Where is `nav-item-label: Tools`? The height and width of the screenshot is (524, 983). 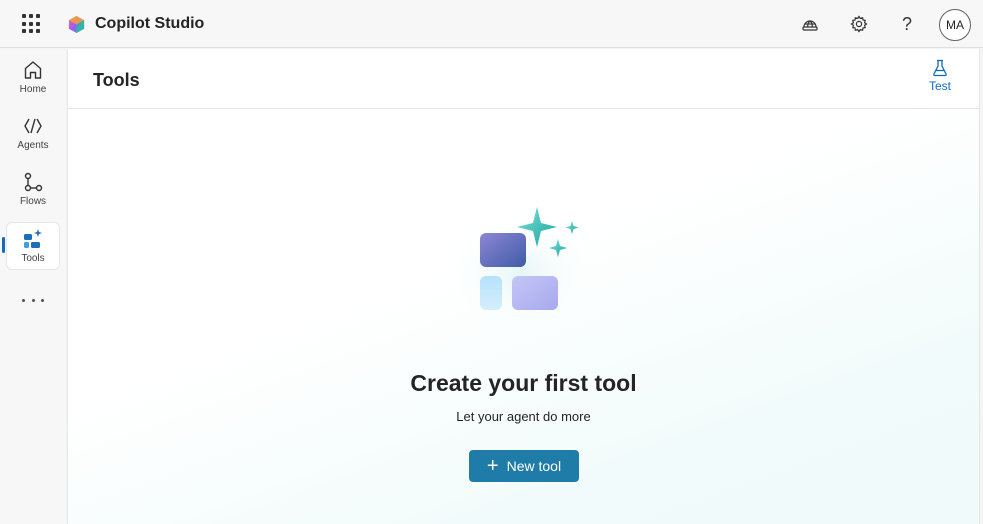
nav-item-label: Tools is located at coordinates (33, 258).